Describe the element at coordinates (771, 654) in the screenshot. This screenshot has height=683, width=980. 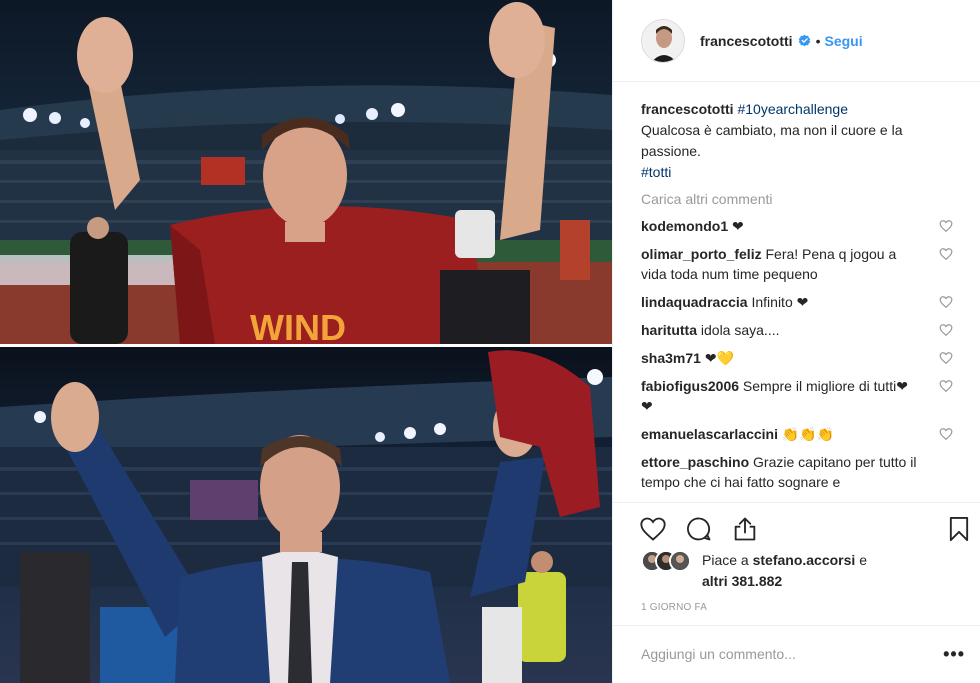
I see `comment-input` at that location.